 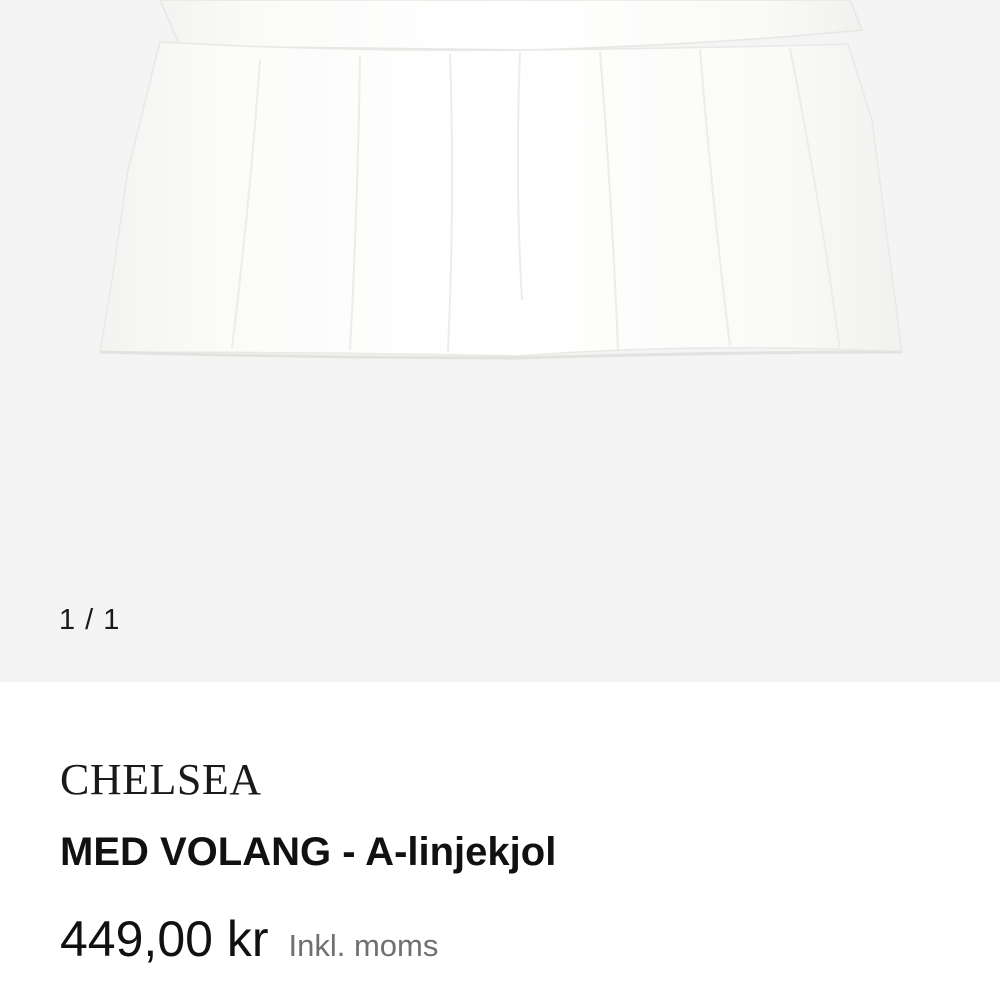 What do you see at coordinates (363, 945) in the screenshot?
I see `vat-note: Inkl. moms` at bounding box center [363, 945].